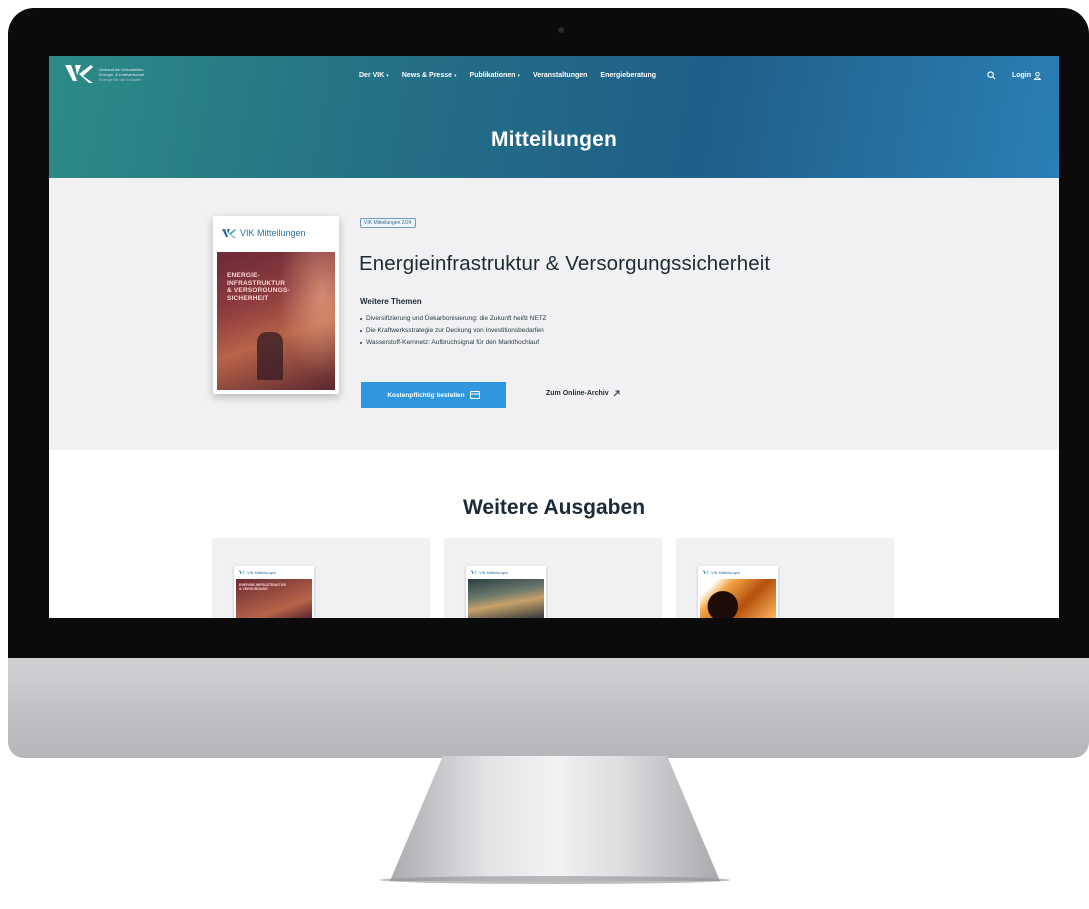 This screenshot has height=909, width=1089. I want to click on nav-item-label: Der VIK, so click(372, 75).